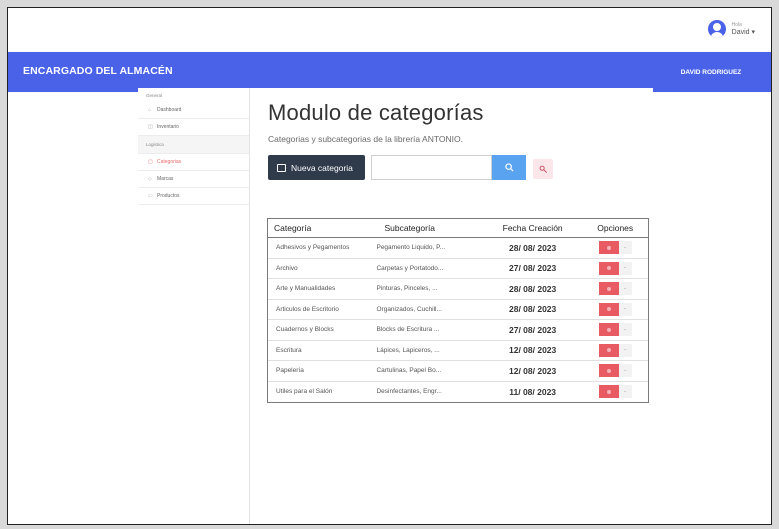 The width and height of the screenshot is (779, 529). What do you see at coordinates (290, 371) in the screenshot?
I see `cell-categoria: Papelería` at bounding box center [290, 371].